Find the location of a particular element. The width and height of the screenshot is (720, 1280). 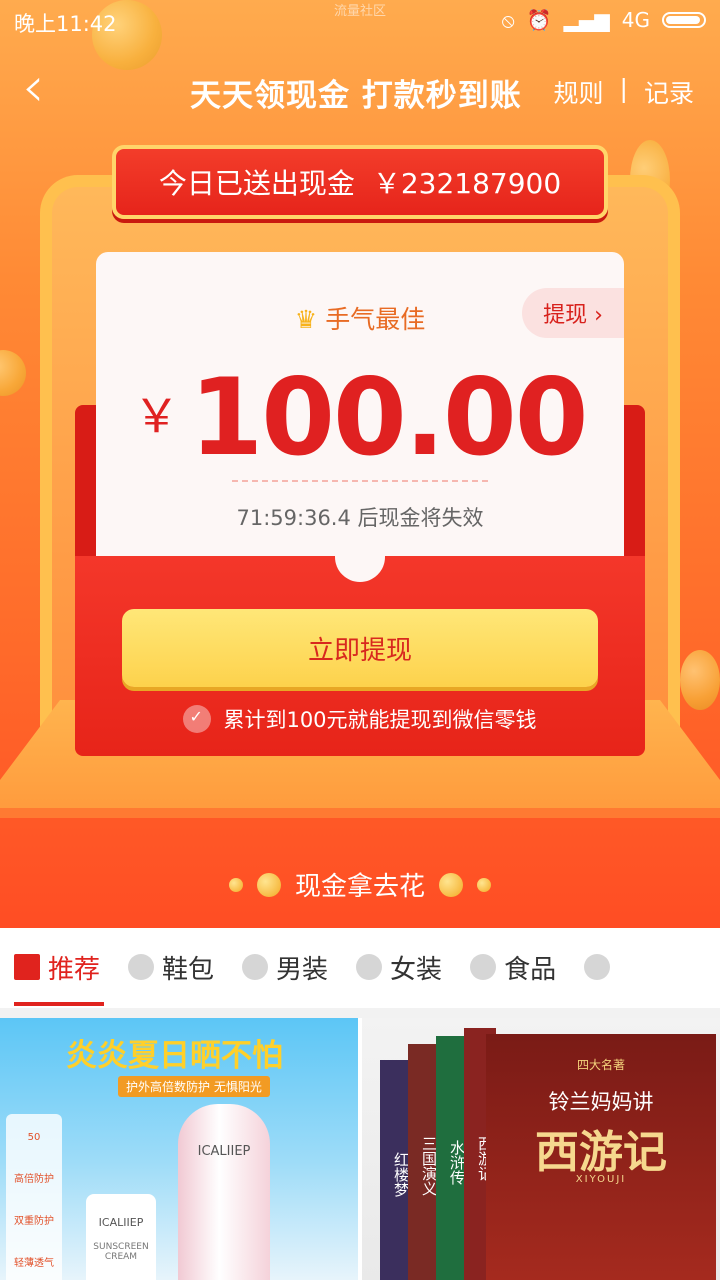

spend-label: 现金拿去花 is located at coordinates (359, 887).